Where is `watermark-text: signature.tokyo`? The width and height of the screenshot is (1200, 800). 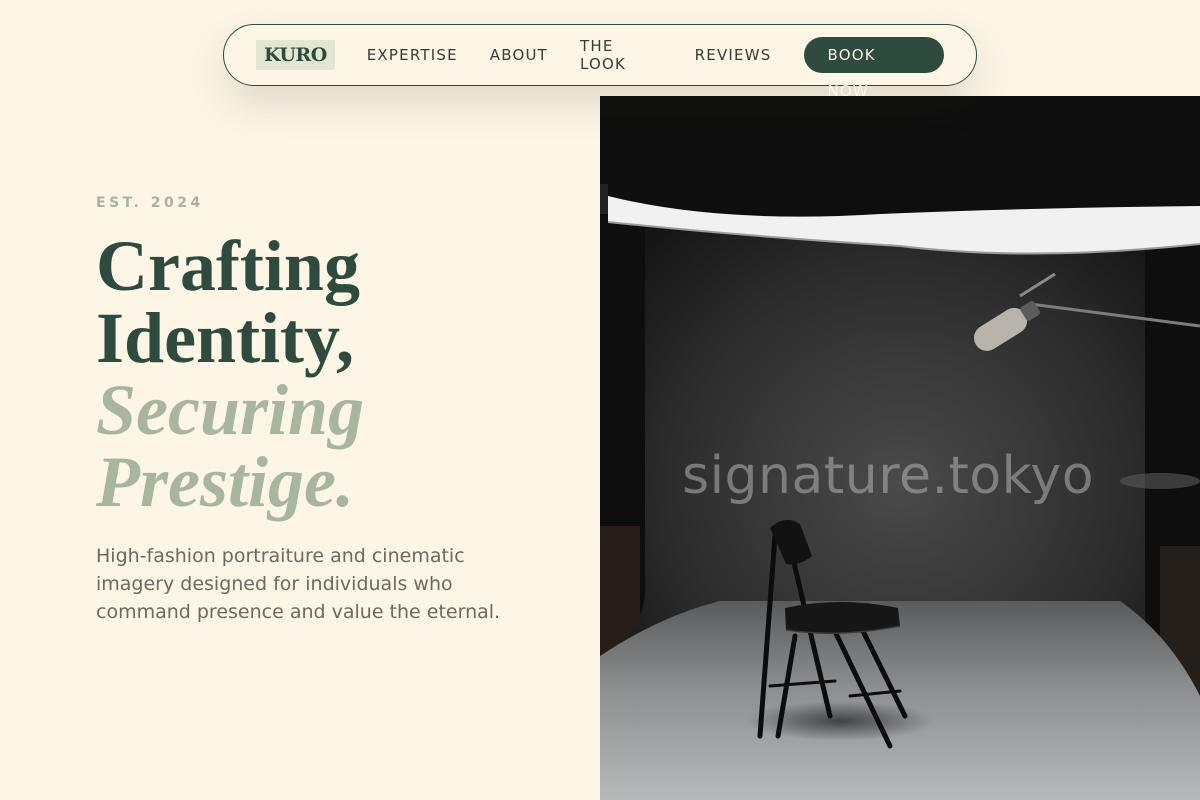 watermark-text: signature.tokyo is located at coordinates (888, 476).